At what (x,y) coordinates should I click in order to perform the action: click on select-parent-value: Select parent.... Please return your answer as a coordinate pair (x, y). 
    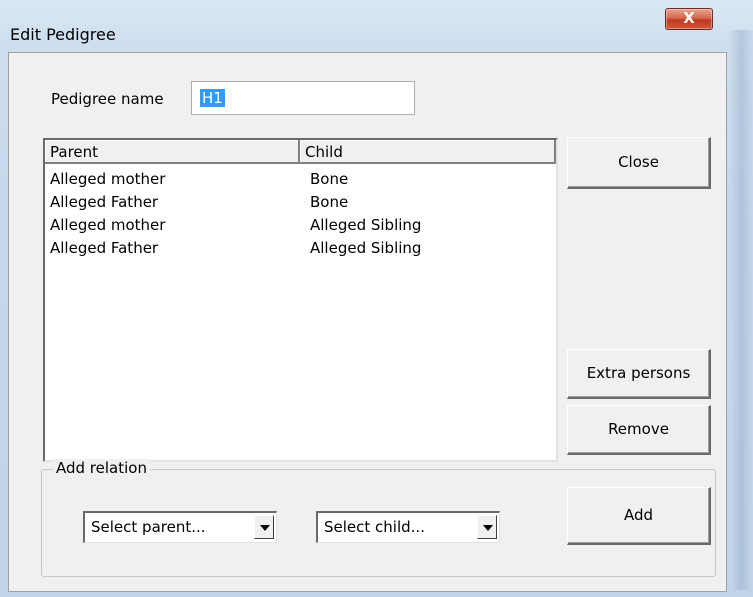
    Looking at the image, I should click on (148, 527).